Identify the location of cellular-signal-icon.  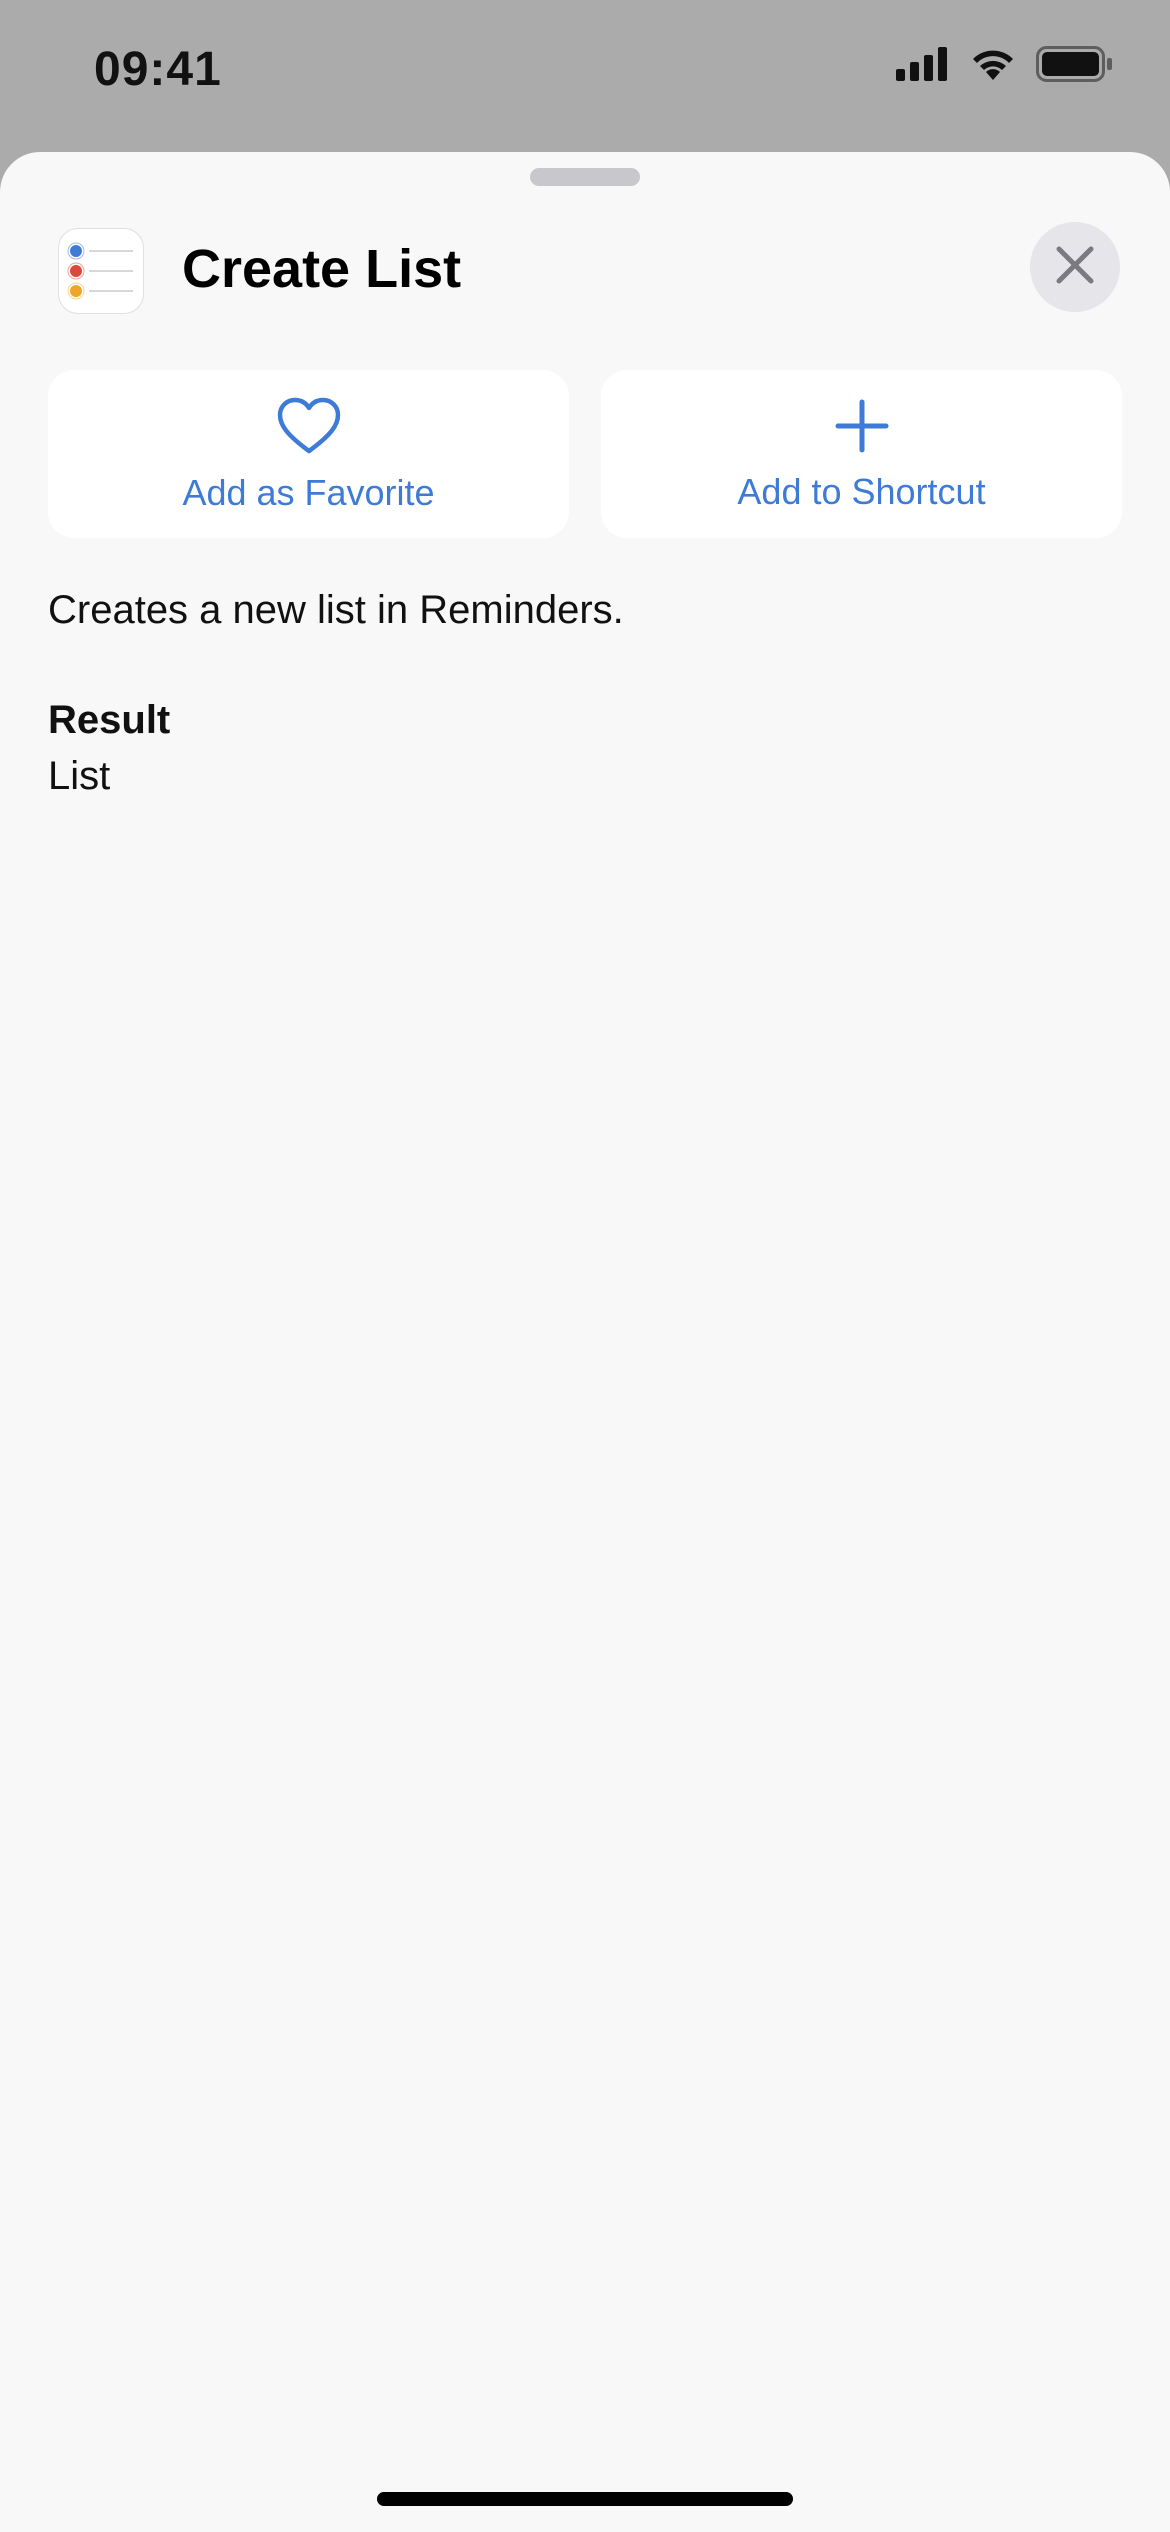
(923, 64).